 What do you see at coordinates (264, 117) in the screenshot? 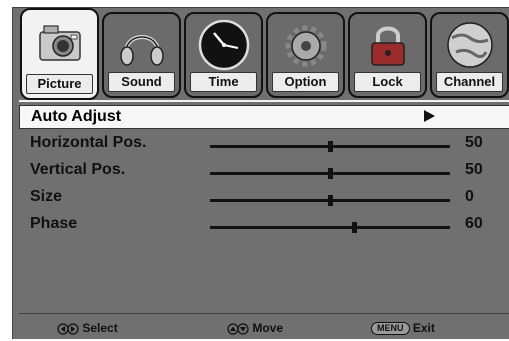
I see `menu-item-auto-adjust: Auto Adjust` at bounding box center [264, 117].